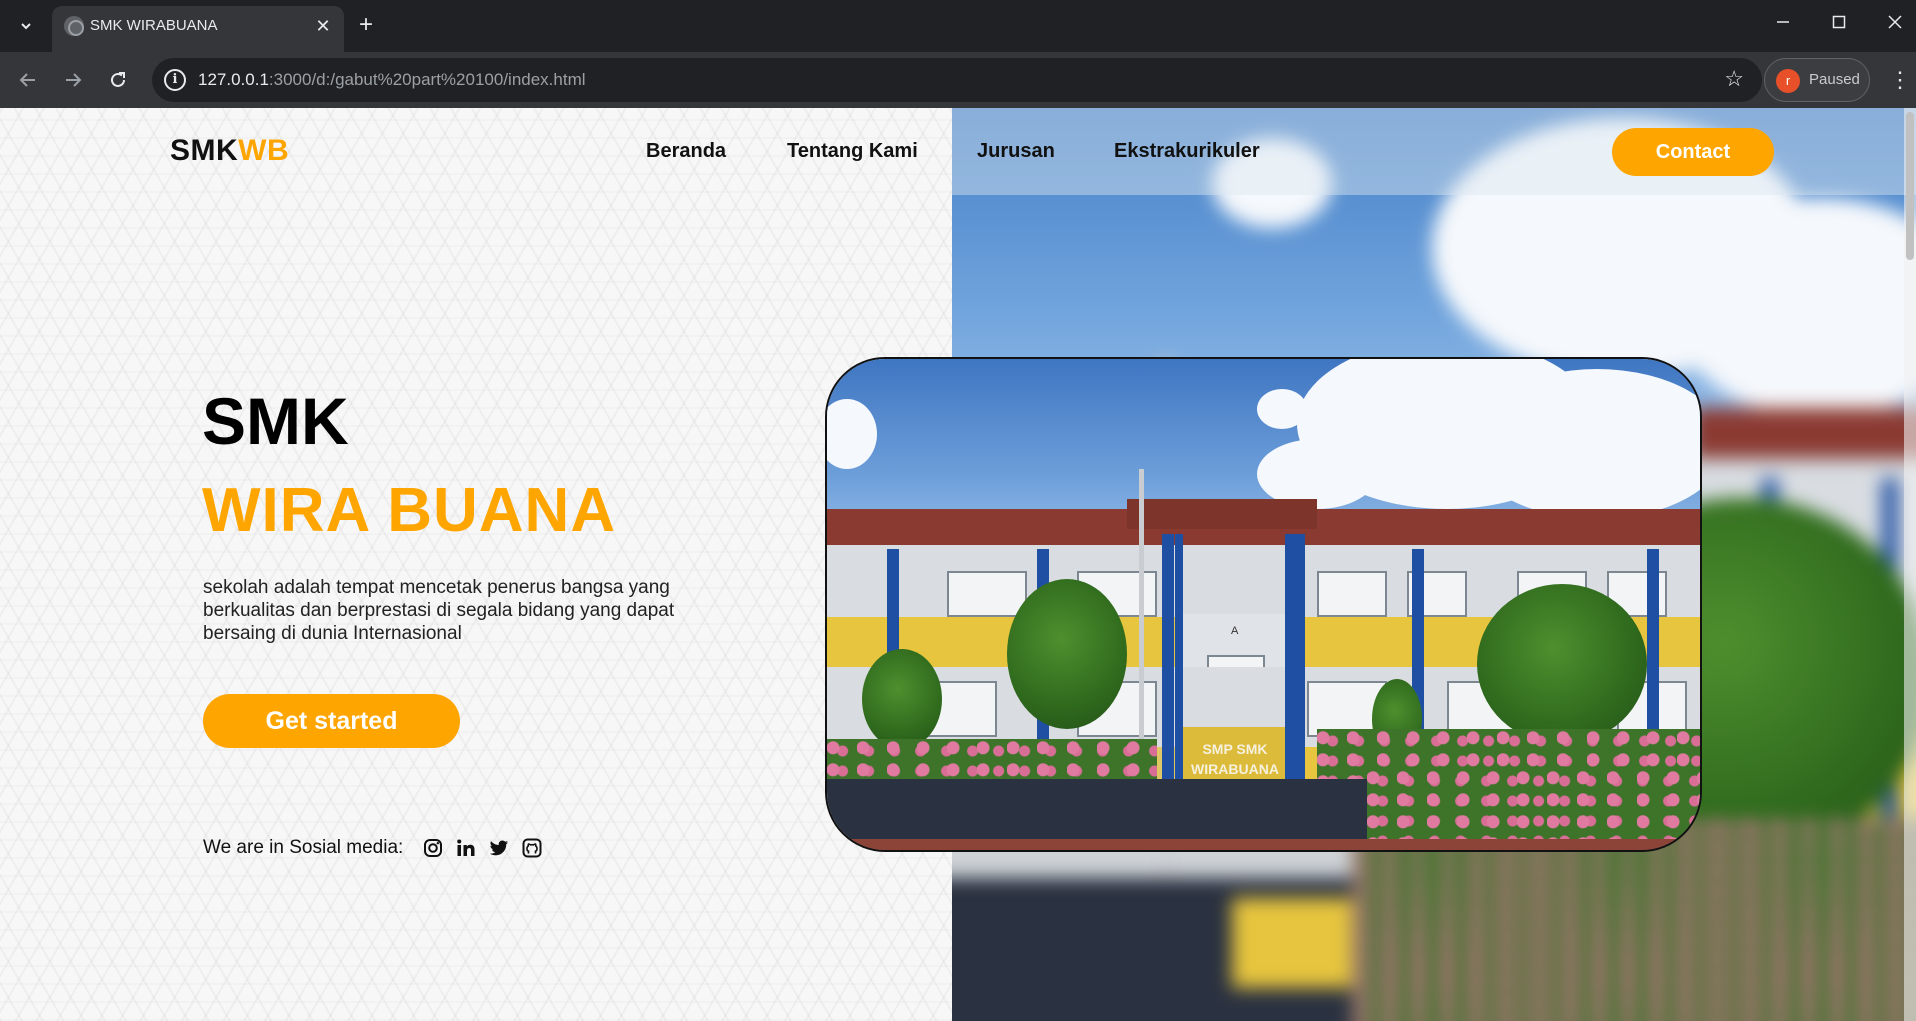 This screenshot has width=1916, height=1021. I want to click on hero-title-line1: SMK, so click(275, 421).